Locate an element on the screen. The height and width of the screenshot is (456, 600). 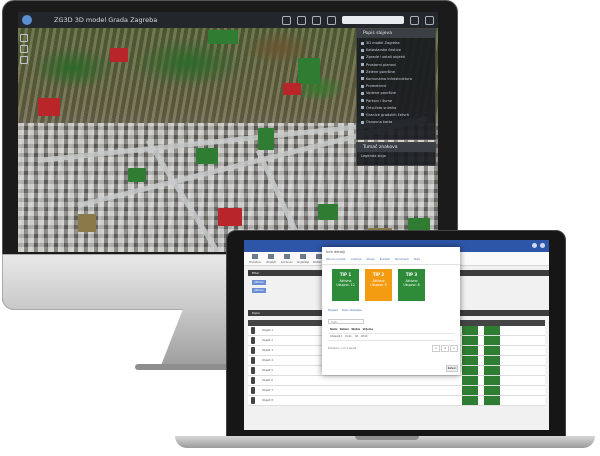
pager-next: > is located at coordinates (454, 348).